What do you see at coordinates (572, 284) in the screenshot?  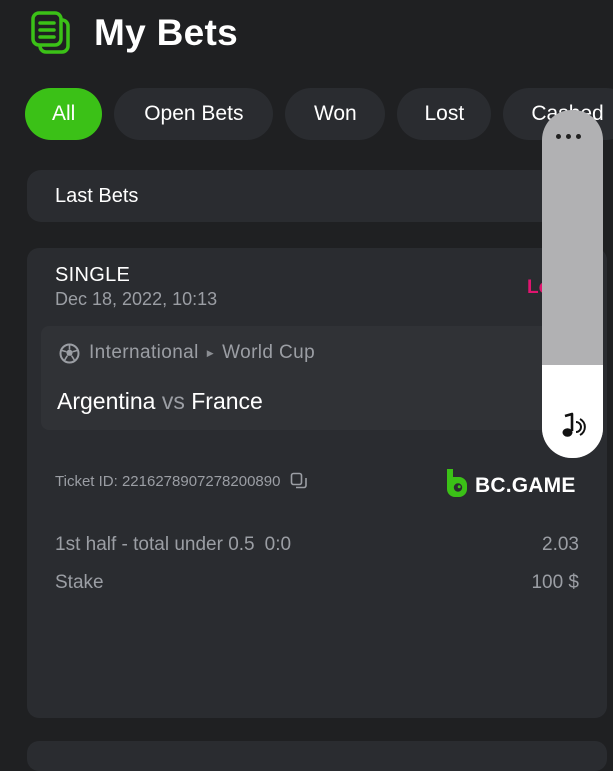 I see `volume-overlay` at bounding box center [572, 284].